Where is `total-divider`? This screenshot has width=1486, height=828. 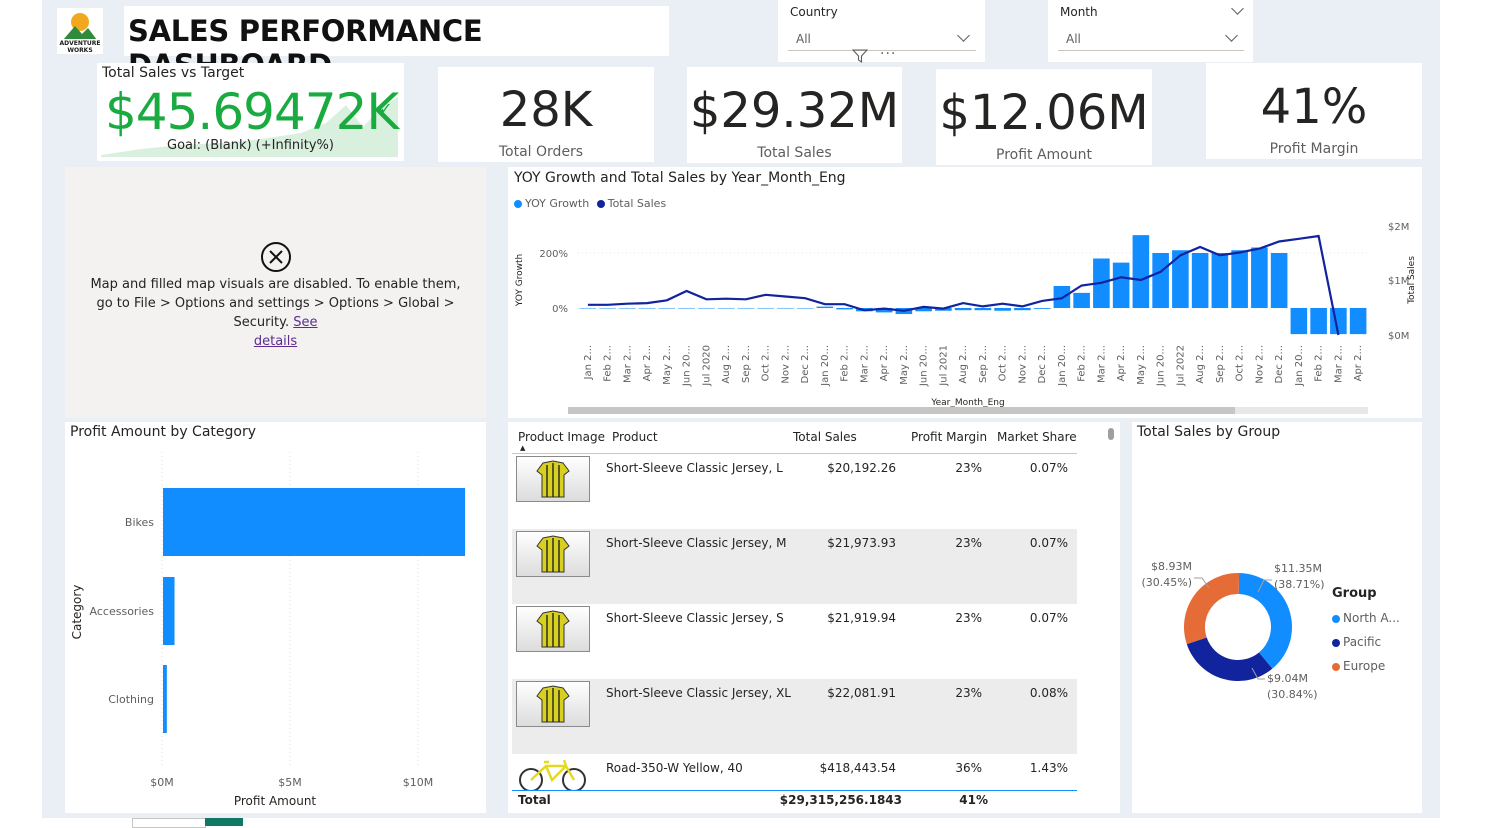
total-divider is located at coordinates (794, 790).